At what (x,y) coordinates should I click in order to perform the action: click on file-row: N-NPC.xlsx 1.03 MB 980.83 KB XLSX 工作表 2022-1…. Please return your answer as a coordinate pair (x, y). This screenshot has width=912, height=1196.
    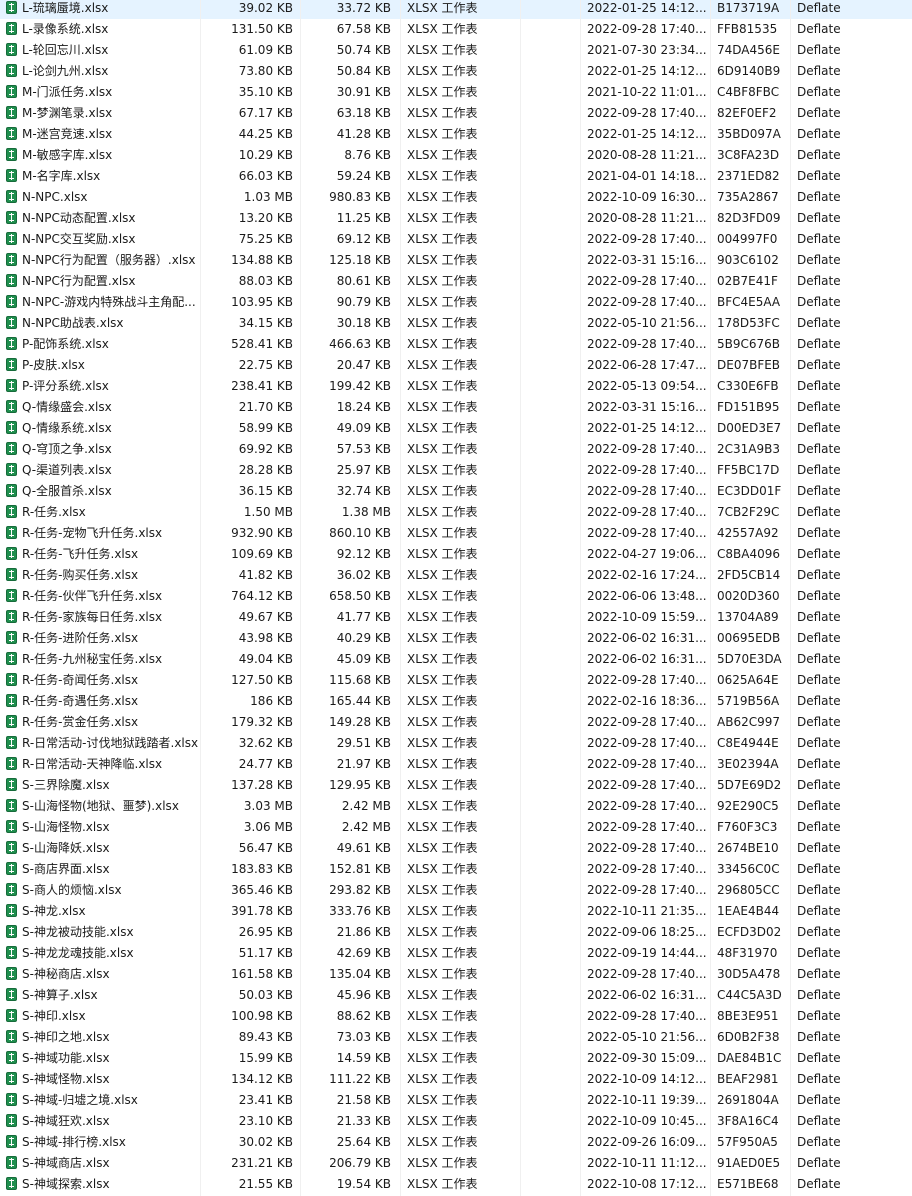
    Looking at the image, I should click on (456, 197).